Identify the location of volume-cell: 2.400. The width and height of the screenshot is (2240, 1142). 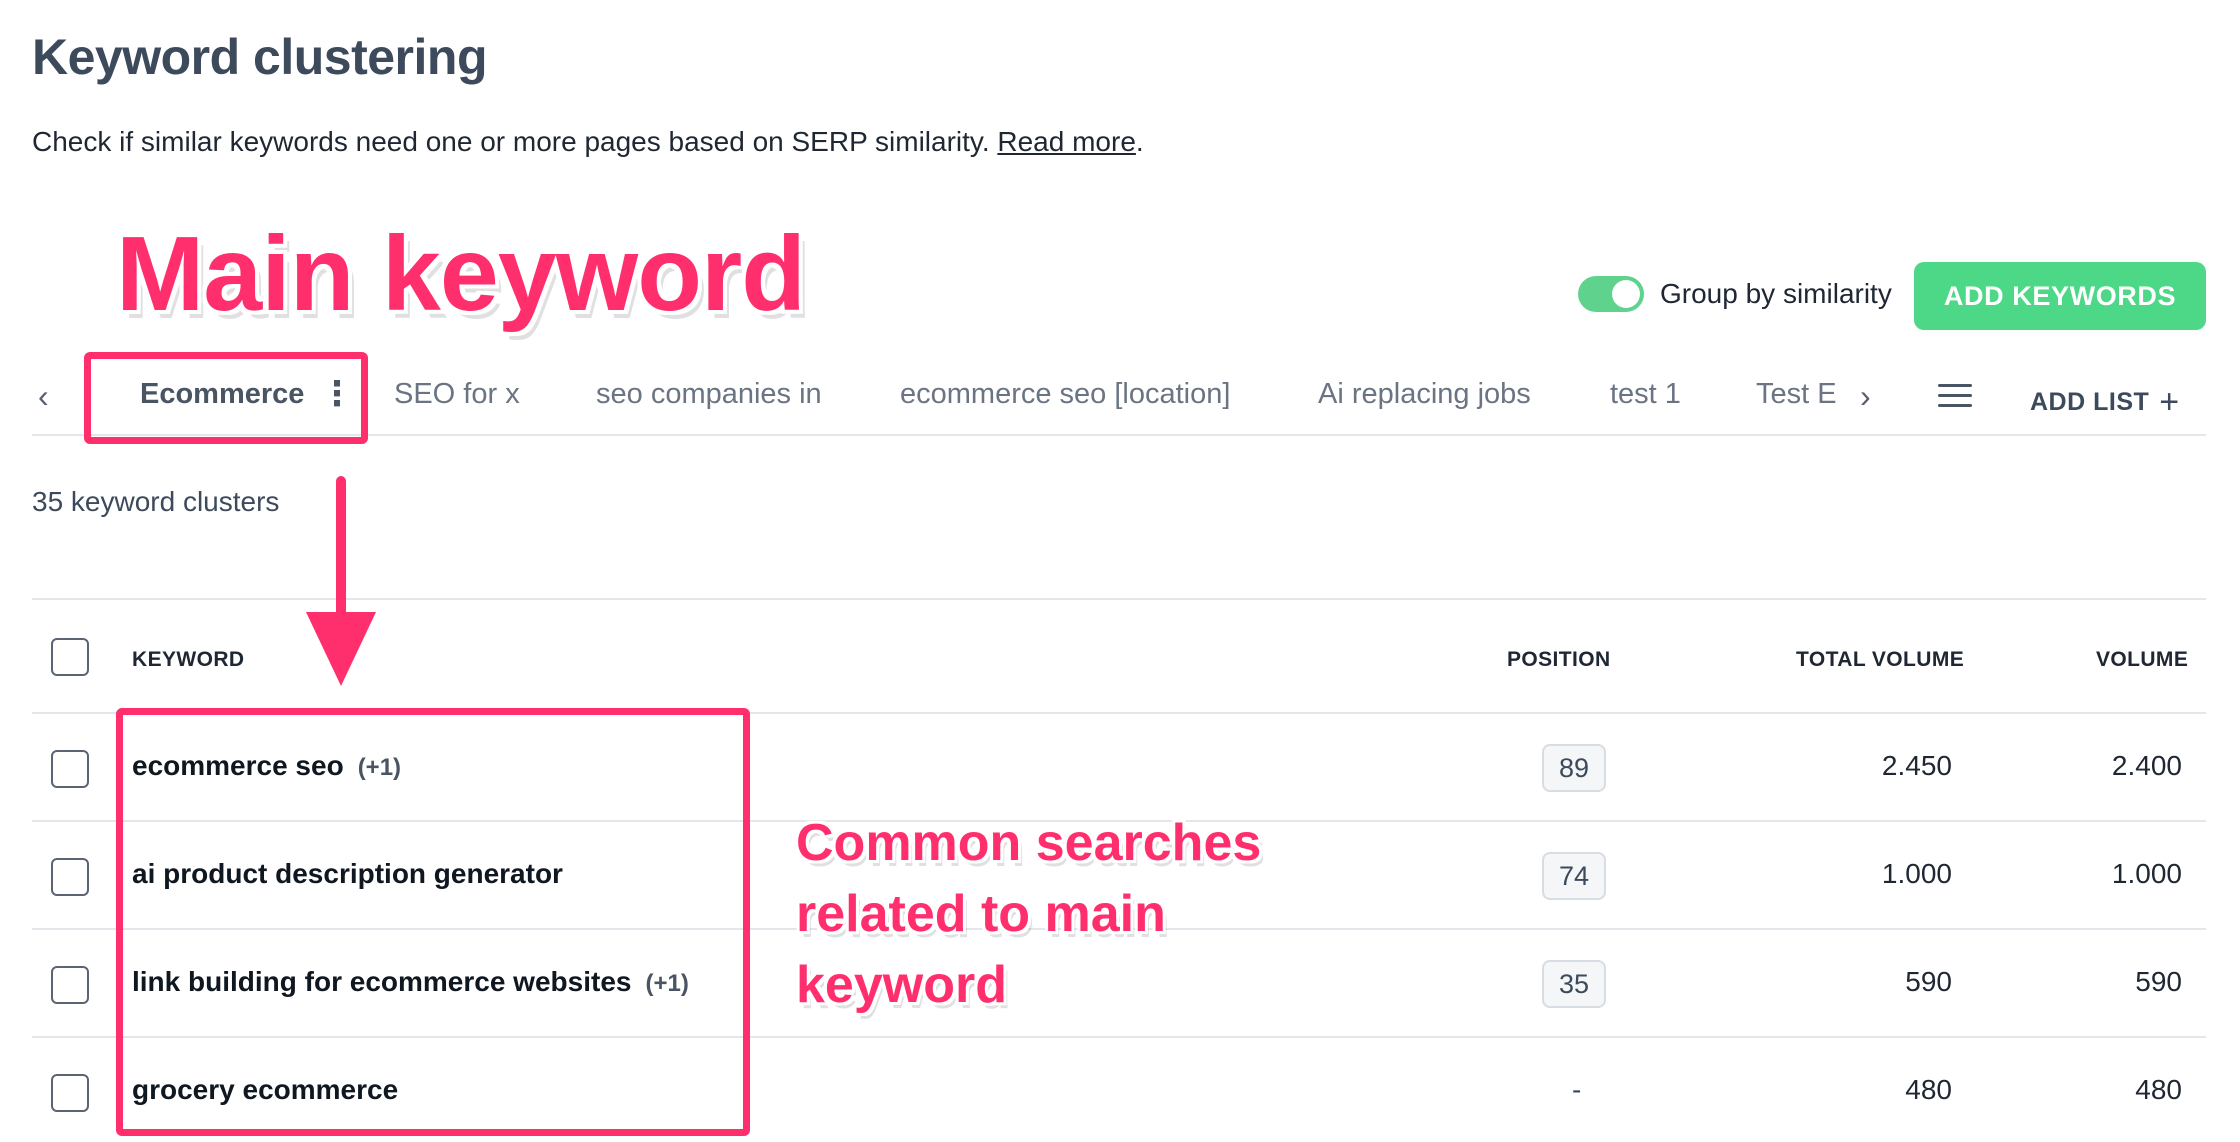
(2146, 765).